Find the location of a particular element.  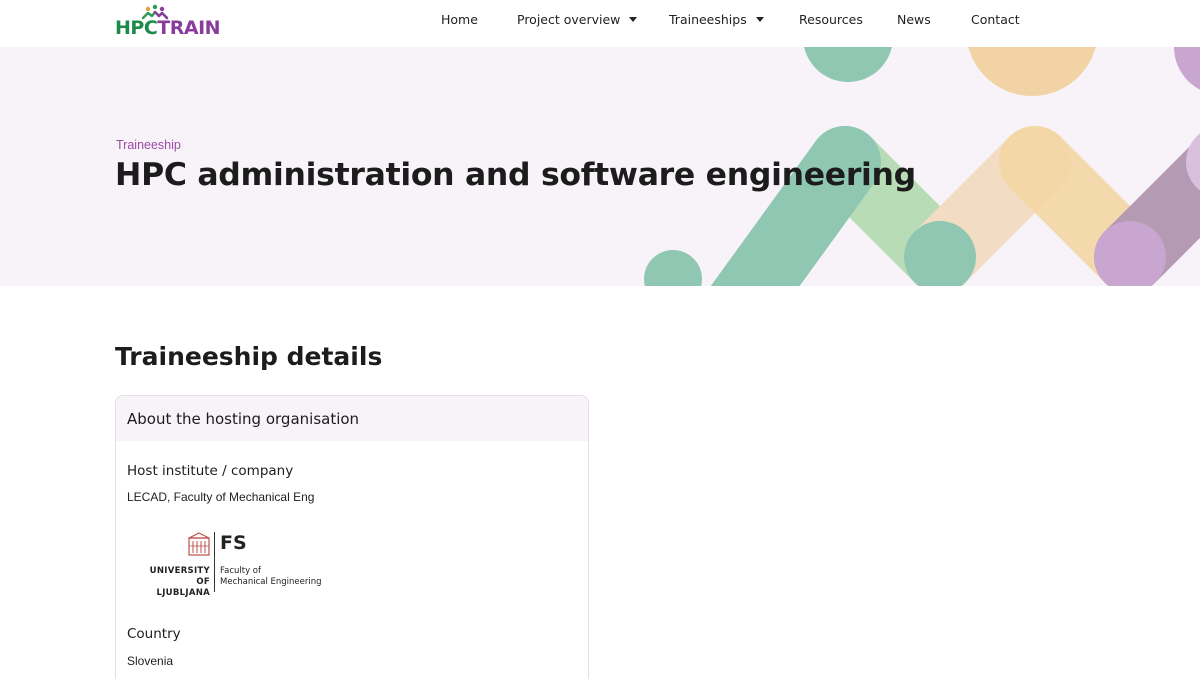

university-name: UNIVERSITY OF LJUBLJANA is located at coordinates (176, 582).